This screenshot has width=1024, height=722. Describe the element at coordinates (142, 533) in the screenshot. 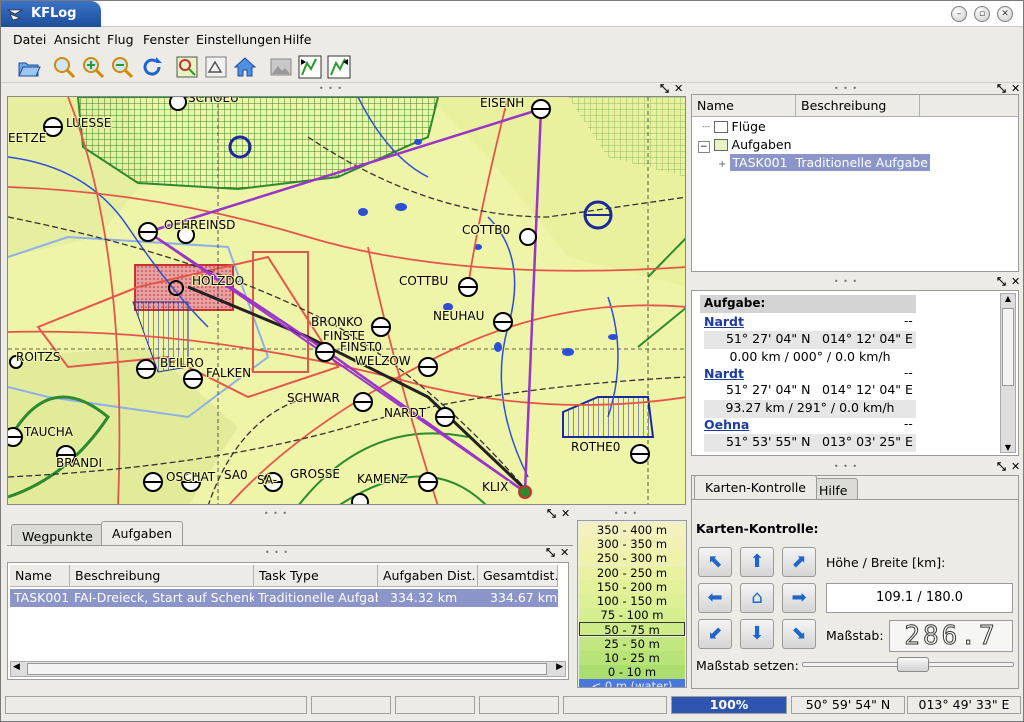

I see `tab-aufgaben: Aufgaben` at that location.